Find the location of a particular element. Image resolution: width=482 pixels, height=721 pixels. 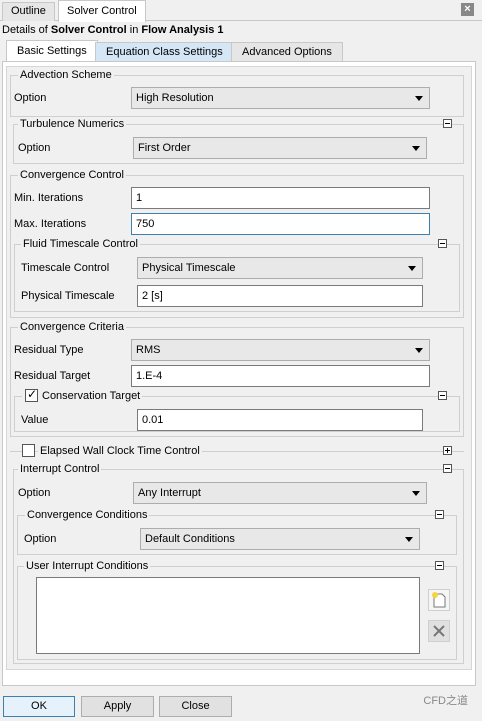

close-icon: × is located at coordinates (467, 9).